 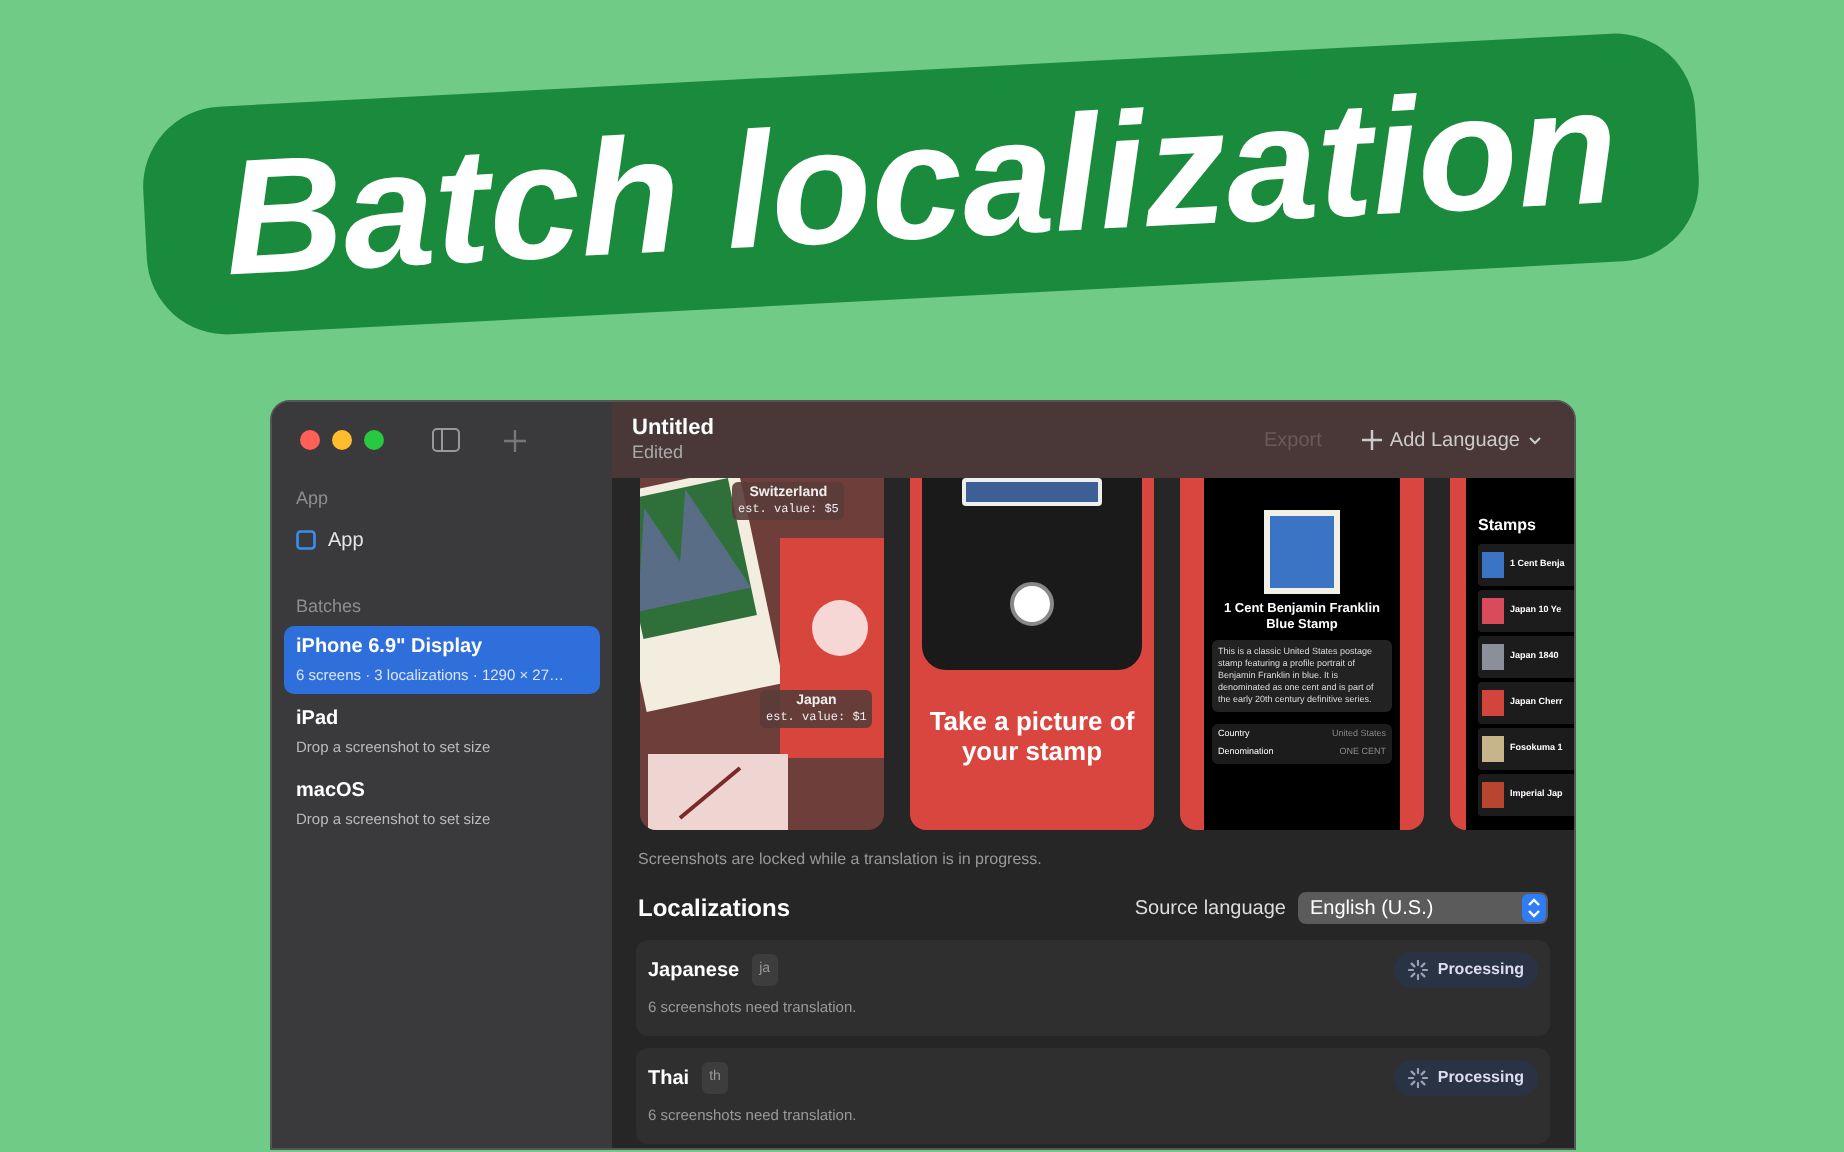 I want to click on minimize-window-button, so click(x=342, y=440).